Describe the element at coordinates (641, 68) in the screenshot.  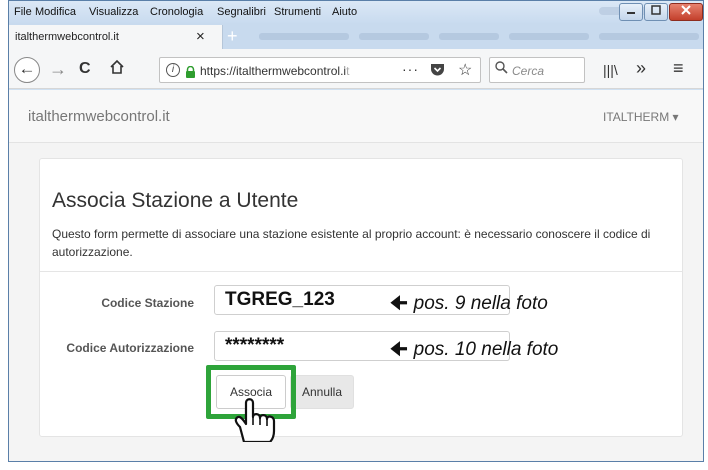
I see `overflow-menu-icon: »` at that location.